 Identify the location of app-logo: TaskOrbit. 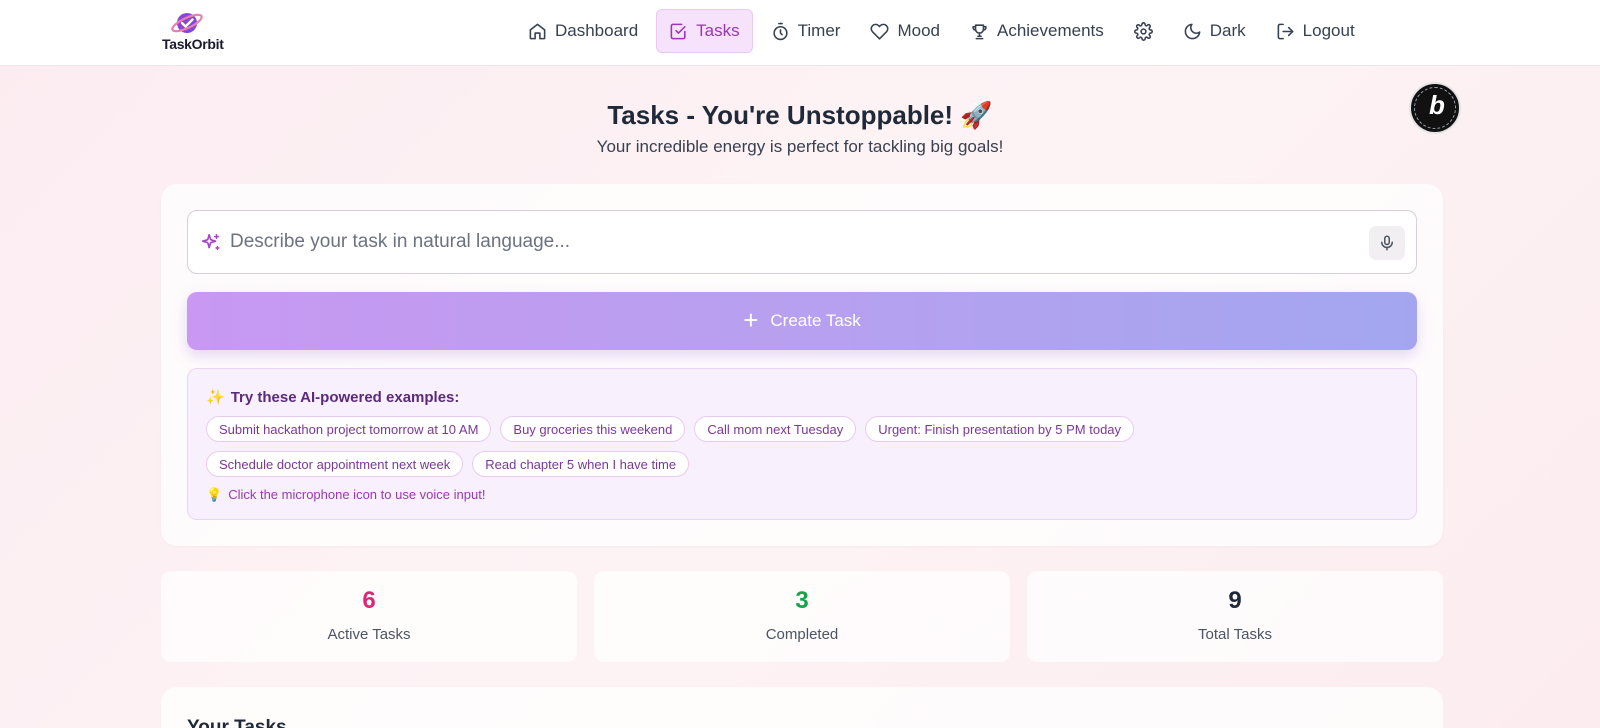
(197, 32).